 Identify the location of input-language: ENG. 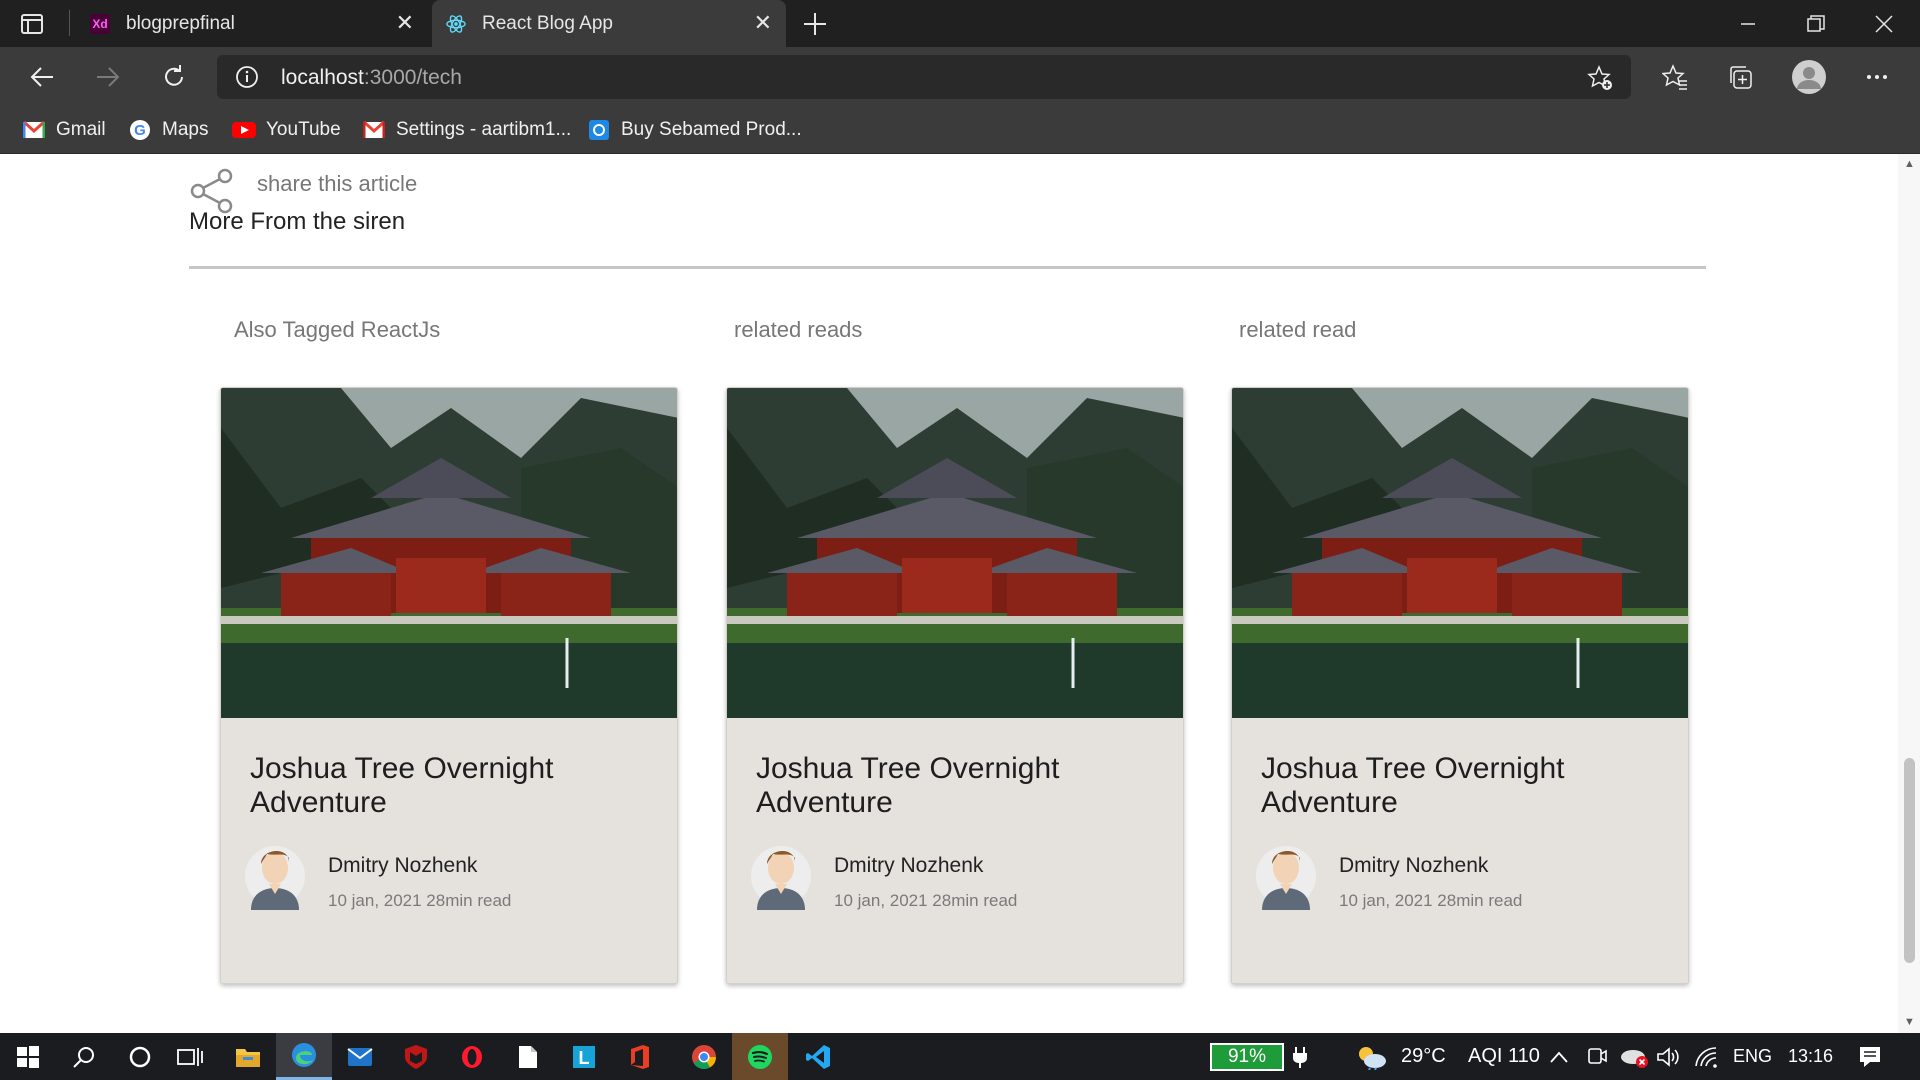
(1752, 1056).